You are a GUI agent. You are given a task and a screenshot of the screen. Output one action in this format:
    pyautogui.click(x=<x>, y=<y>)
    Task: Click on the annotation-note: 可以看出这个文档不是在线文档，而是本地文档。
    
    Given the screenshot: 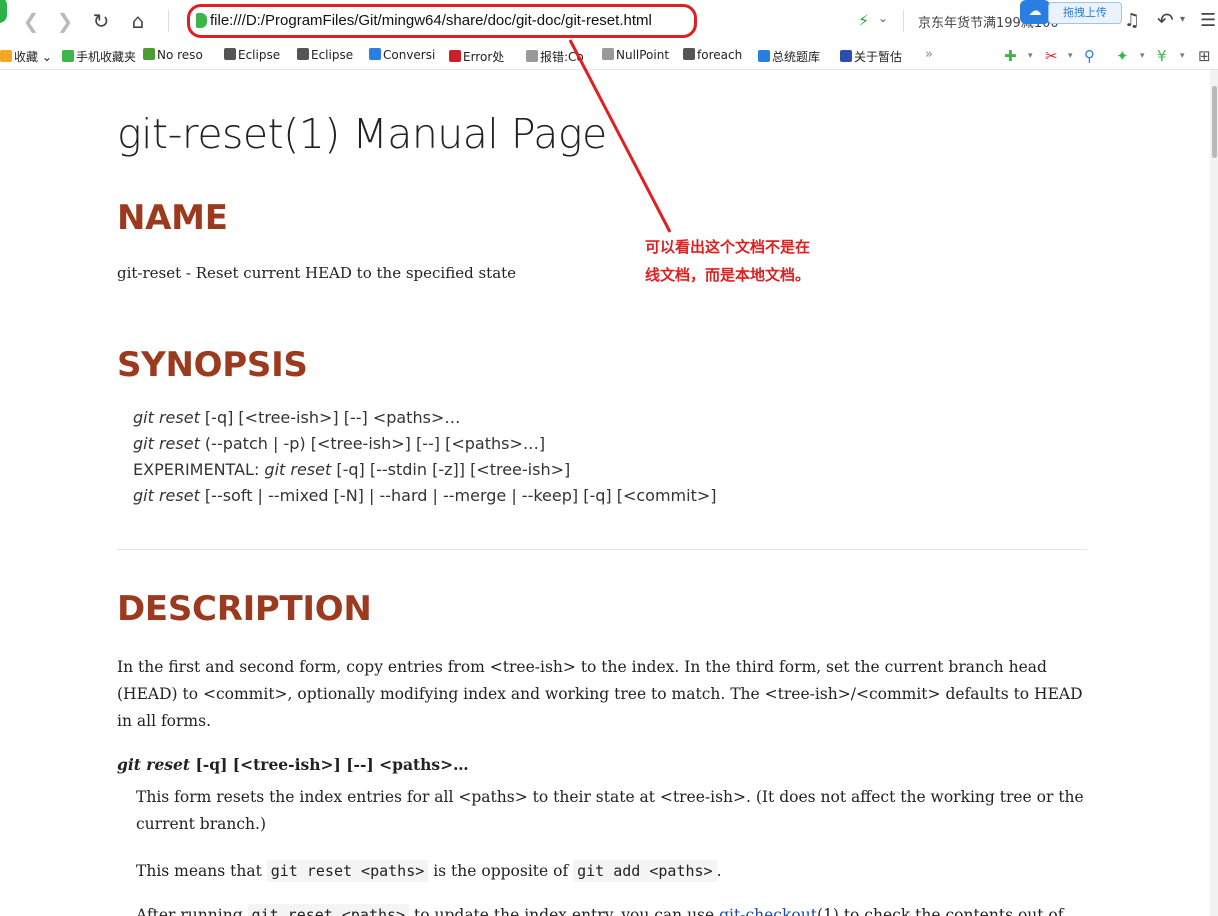 What is the action you would take?
    pyautogui.click(x=728, y=261)
    